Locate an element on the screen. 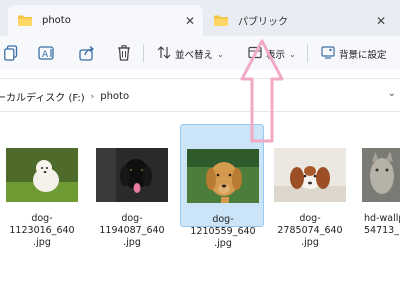  set-background-button: 背景に設定 is located at coordinates (354, 54).